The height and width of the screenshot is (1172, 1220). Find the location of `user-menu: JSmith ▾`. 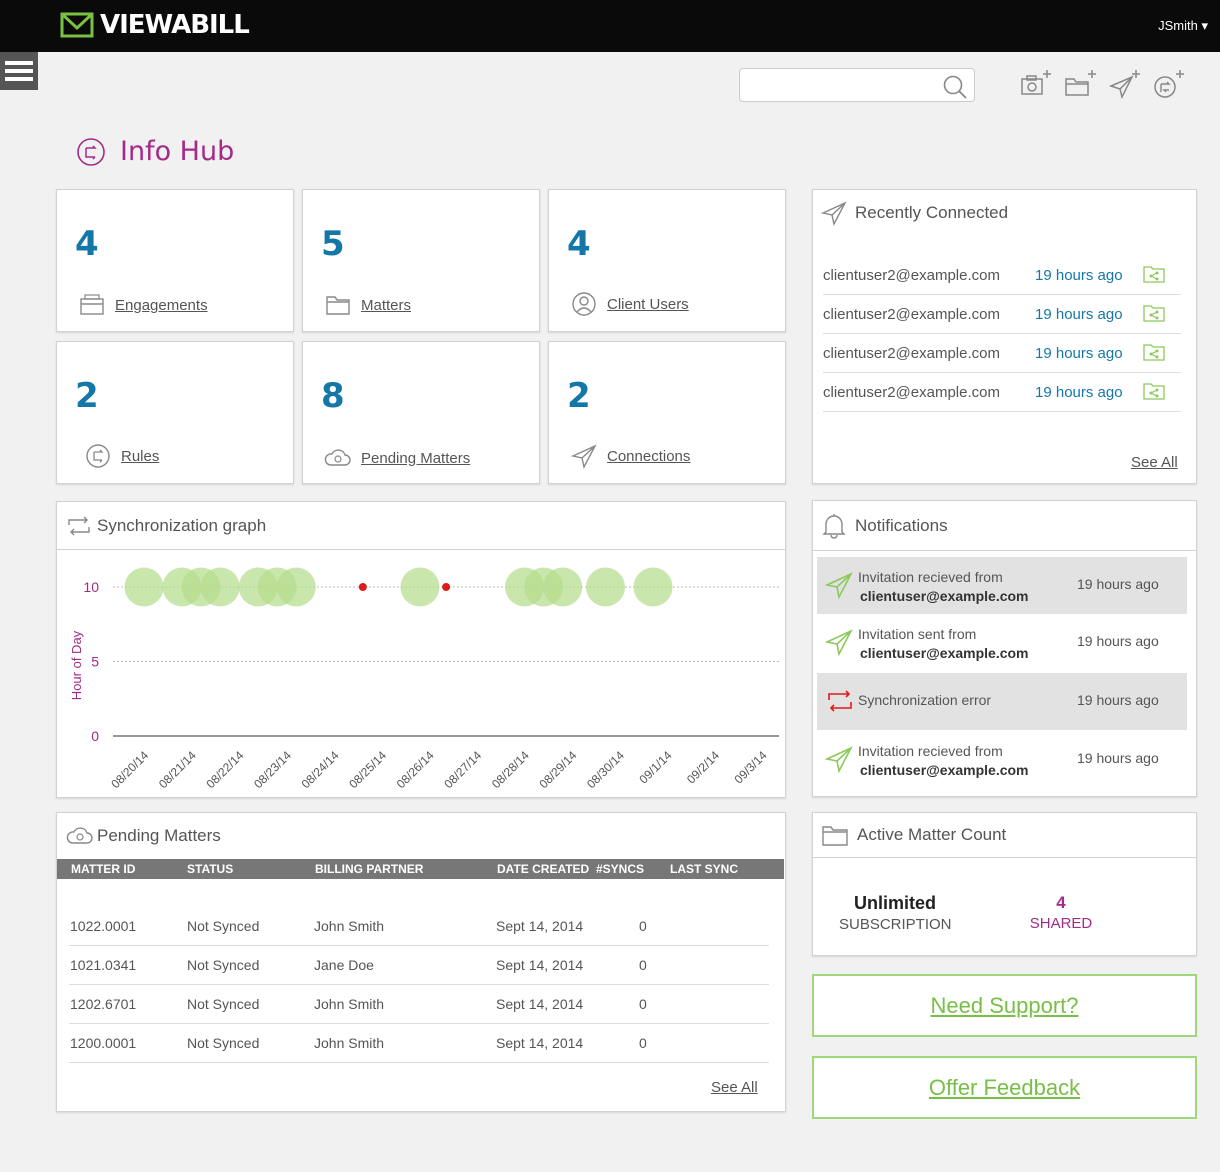

user-menu: JSmith ▾ is located at coordinates (1183, 26).